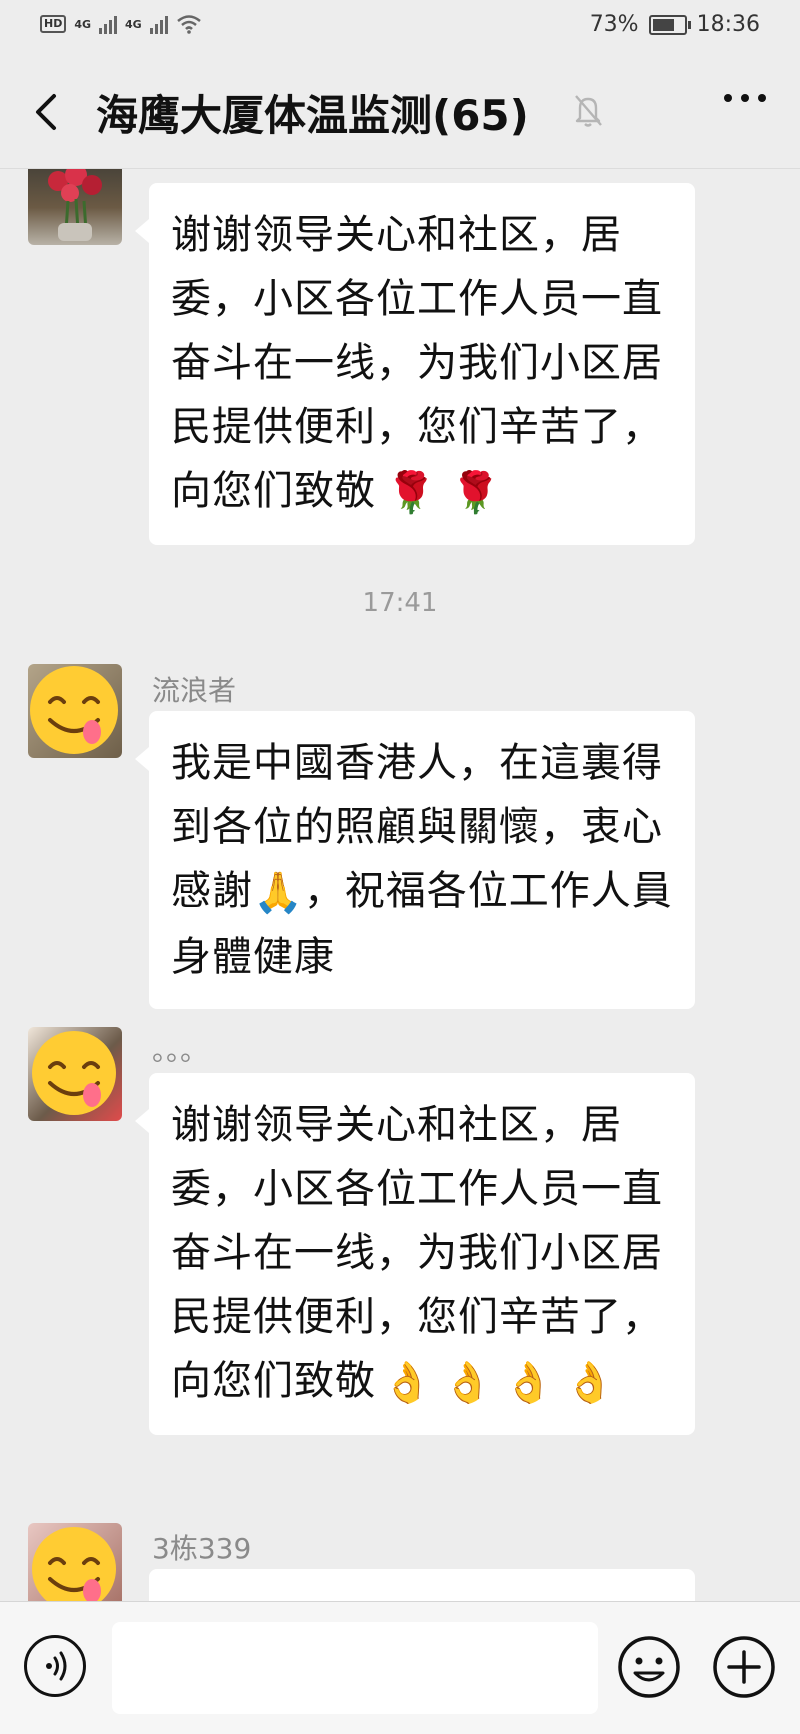 The width and height of the screenshot is (800, 1734). What do you see at coordinates (744, 1667) in the screenshot?
I see `plus-icon` at bounding box center [744, 1667].